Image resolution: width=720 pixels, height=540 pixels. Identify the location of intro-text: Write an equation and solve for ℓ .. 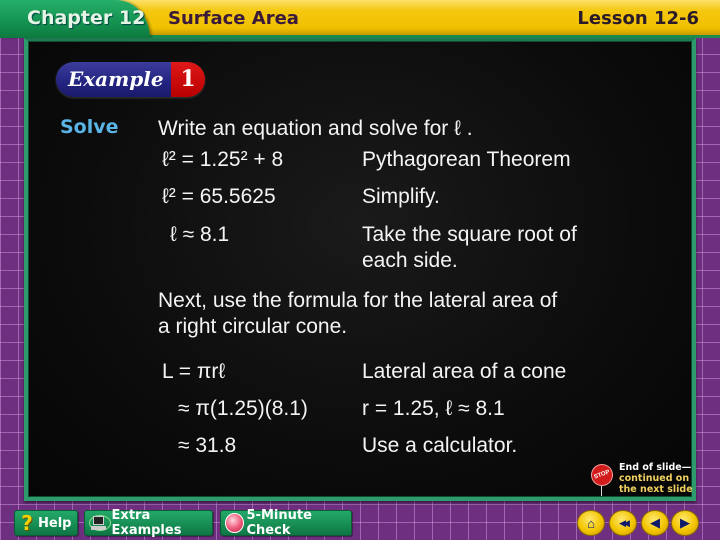
(315, 128).